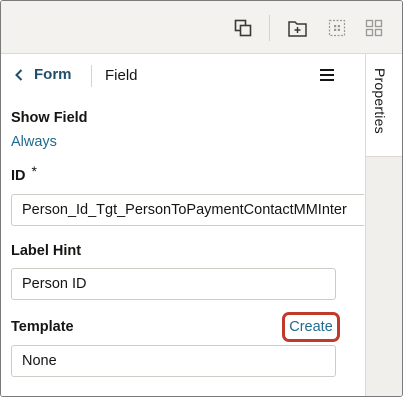 The height and width of the screenshot is (397, 403). I want to click on label-hint-label: Label Hint, so click(46, 251).